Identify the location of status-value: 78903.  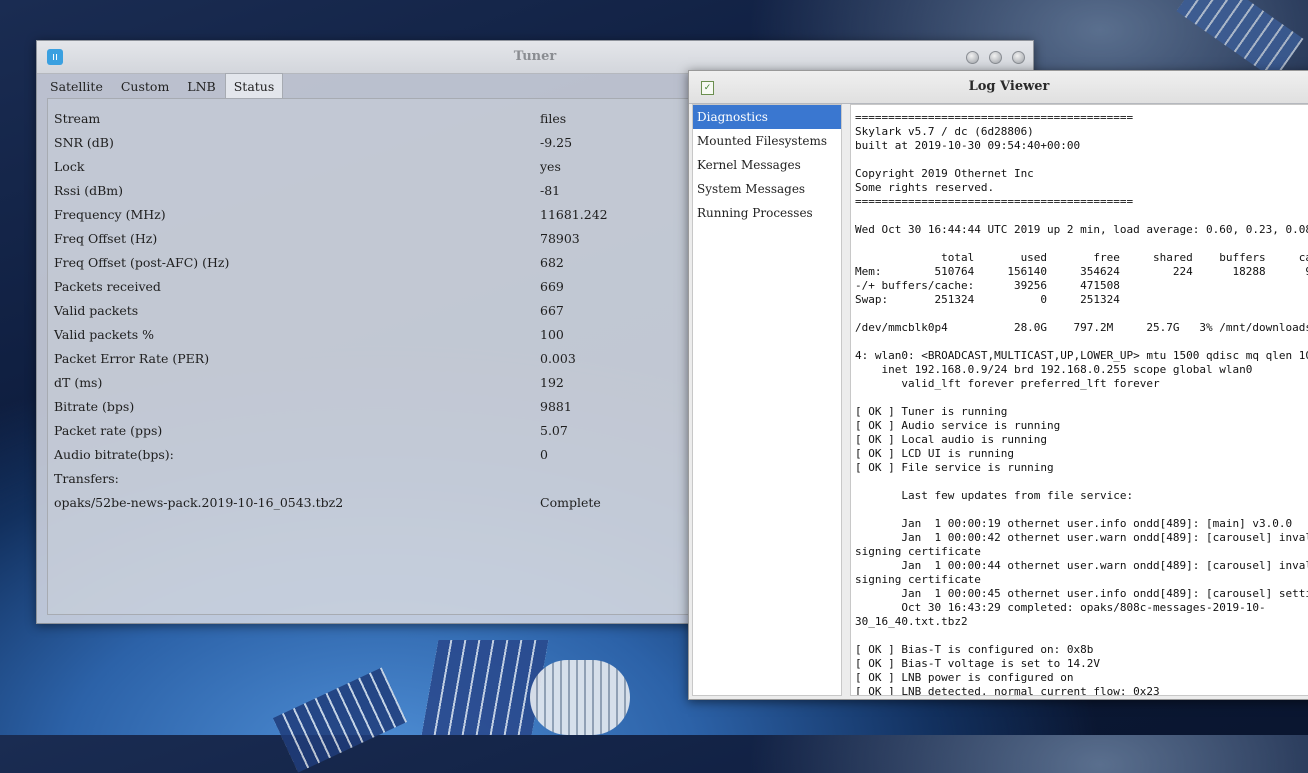
(560, 238).